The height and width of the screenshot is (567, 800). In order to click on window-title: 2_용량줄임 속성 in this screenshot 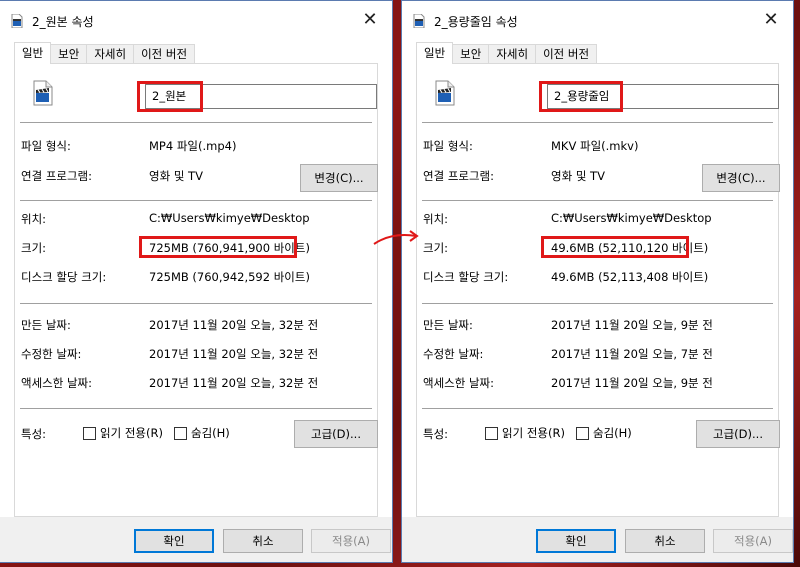, I will do `click(476, 22)`.